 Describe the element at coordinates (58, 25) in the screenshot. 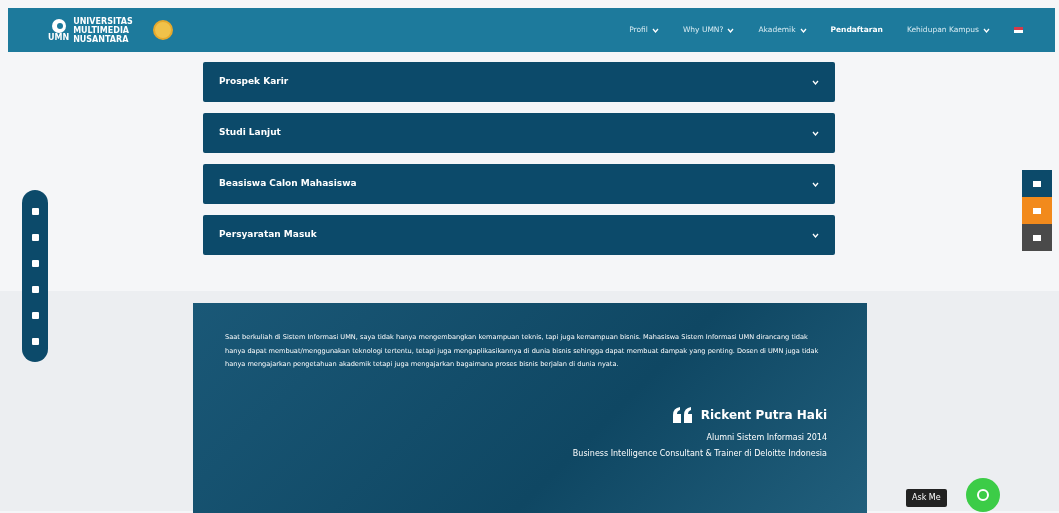

I see `logo-circle-icon` at that location.